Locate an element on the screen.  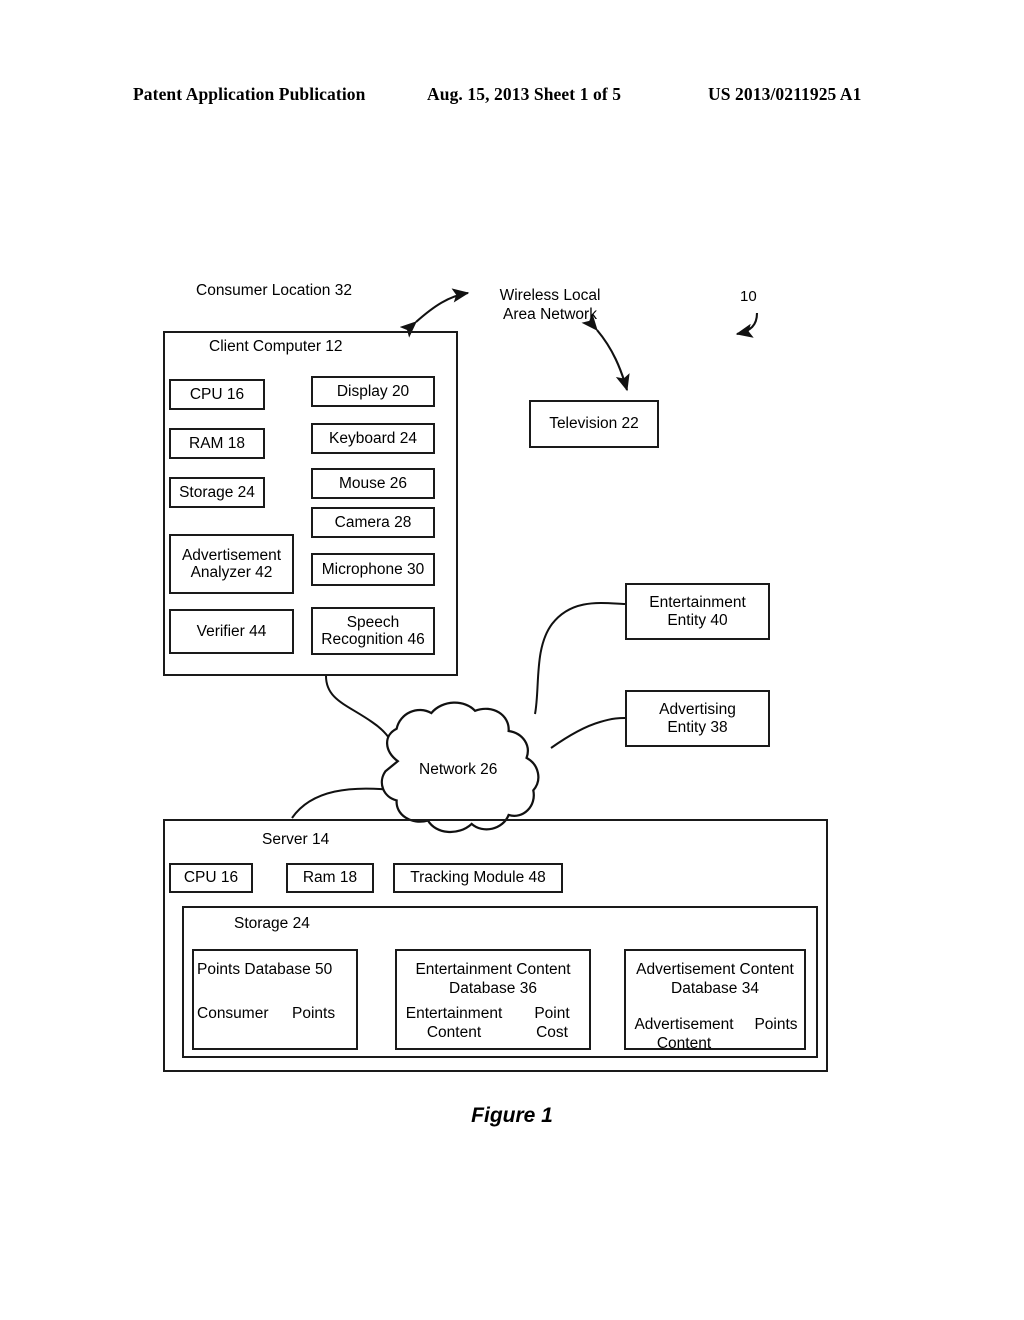
link-client-computer-to-network is located at coordinates (360, 712).